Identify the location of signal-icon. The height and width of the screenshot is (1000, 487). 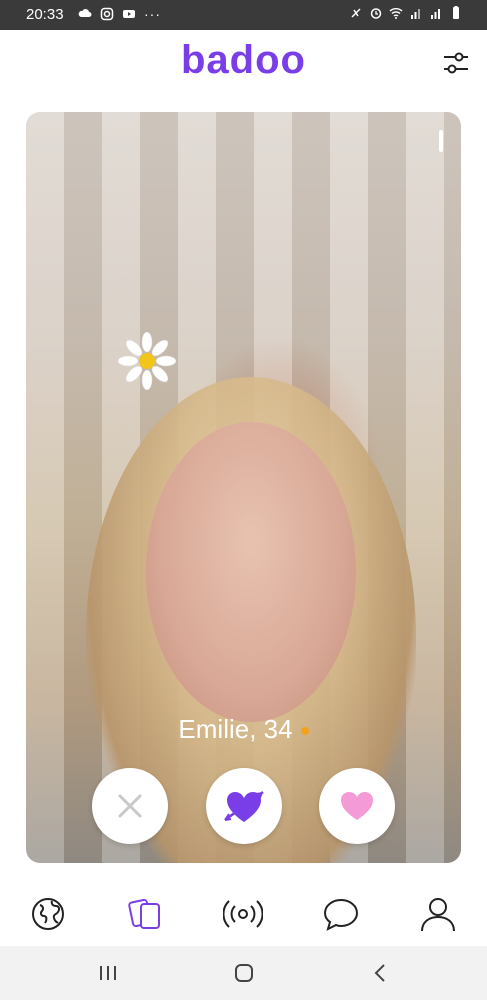
(415, 14).